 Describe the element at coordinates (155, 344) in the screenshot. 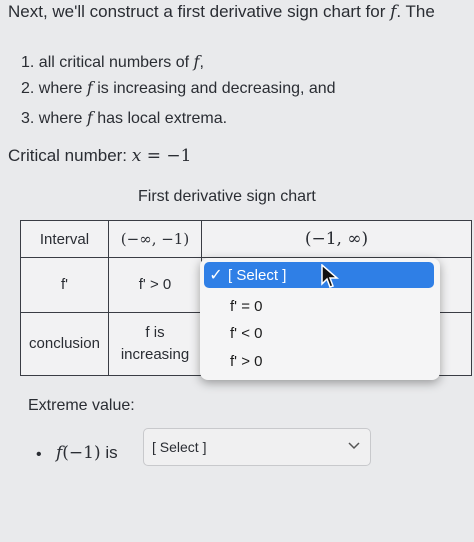

I see `cell-conclusion-left: f is increasing` at that location.